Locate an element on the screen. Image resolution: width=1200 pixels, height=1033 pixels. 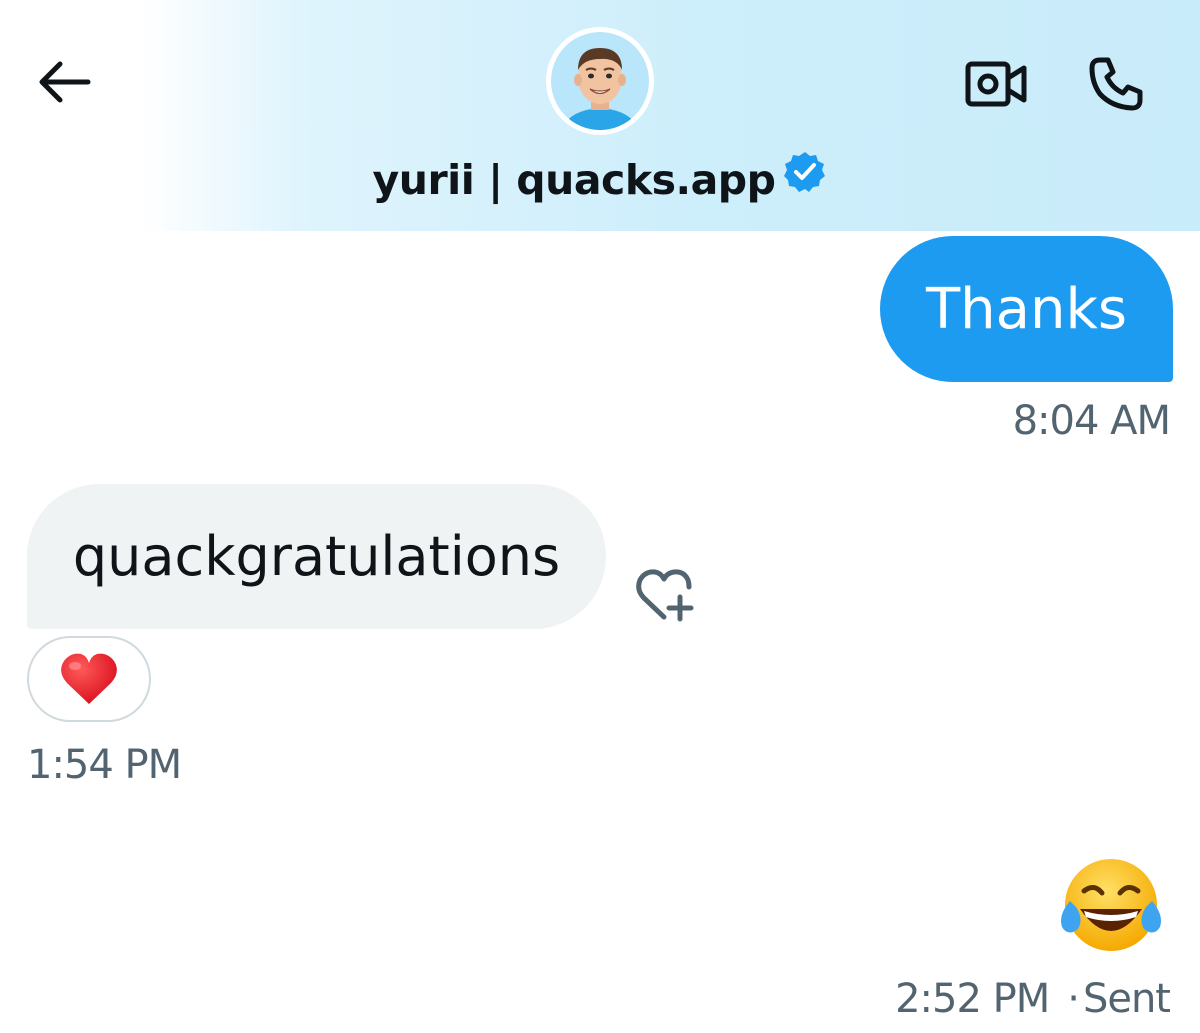
red-heart-emoji-icon is located at coordinates (89, 678).